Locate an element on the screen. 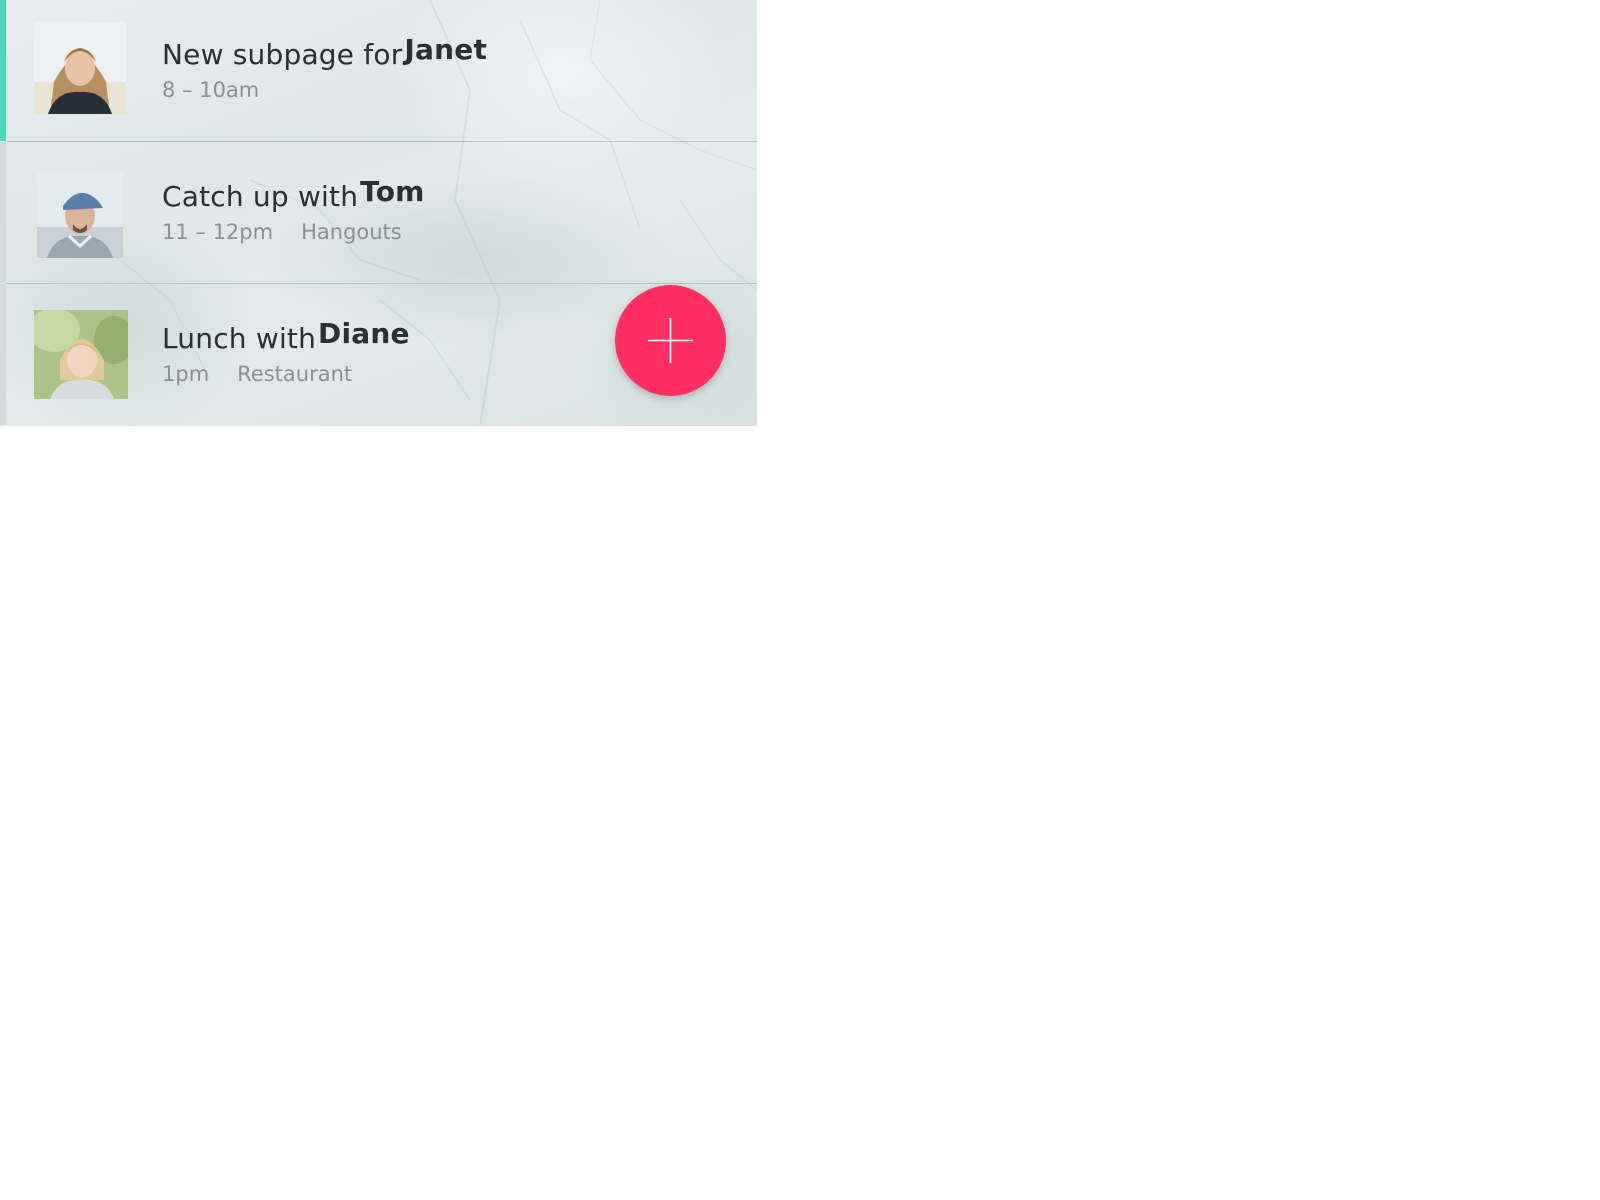 This screenshot has width=1600, height=1200. event-meta: 1pm Restaurant is located at coordinates (257, 374).